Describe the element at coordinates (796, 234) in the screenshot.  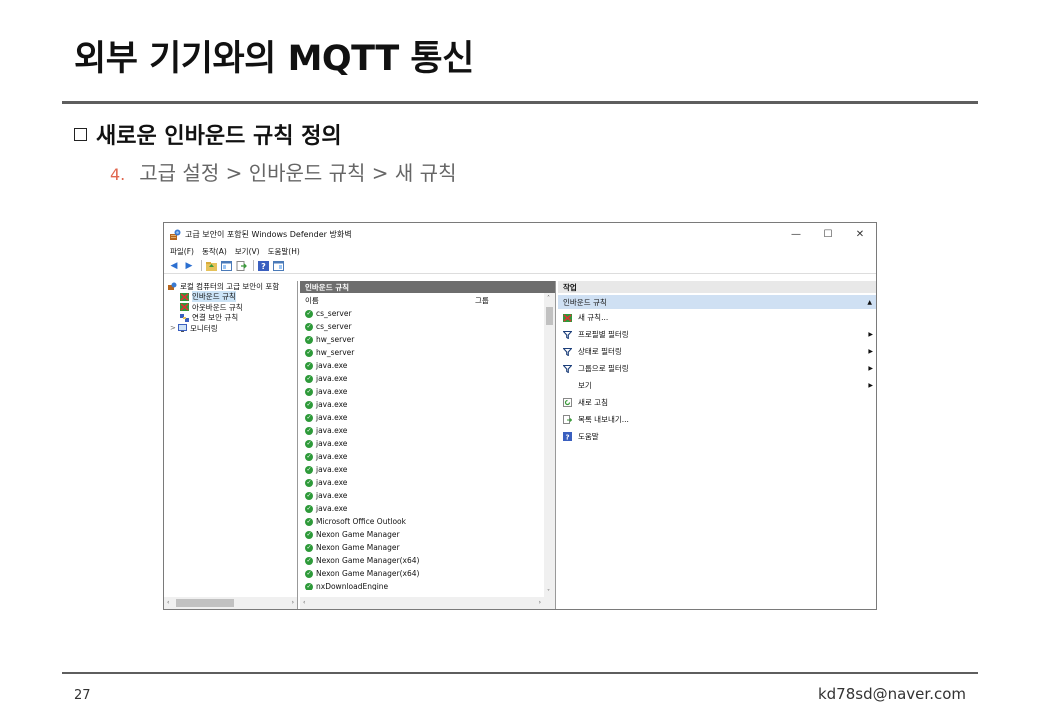
I see `minimize-button: —` at that location.